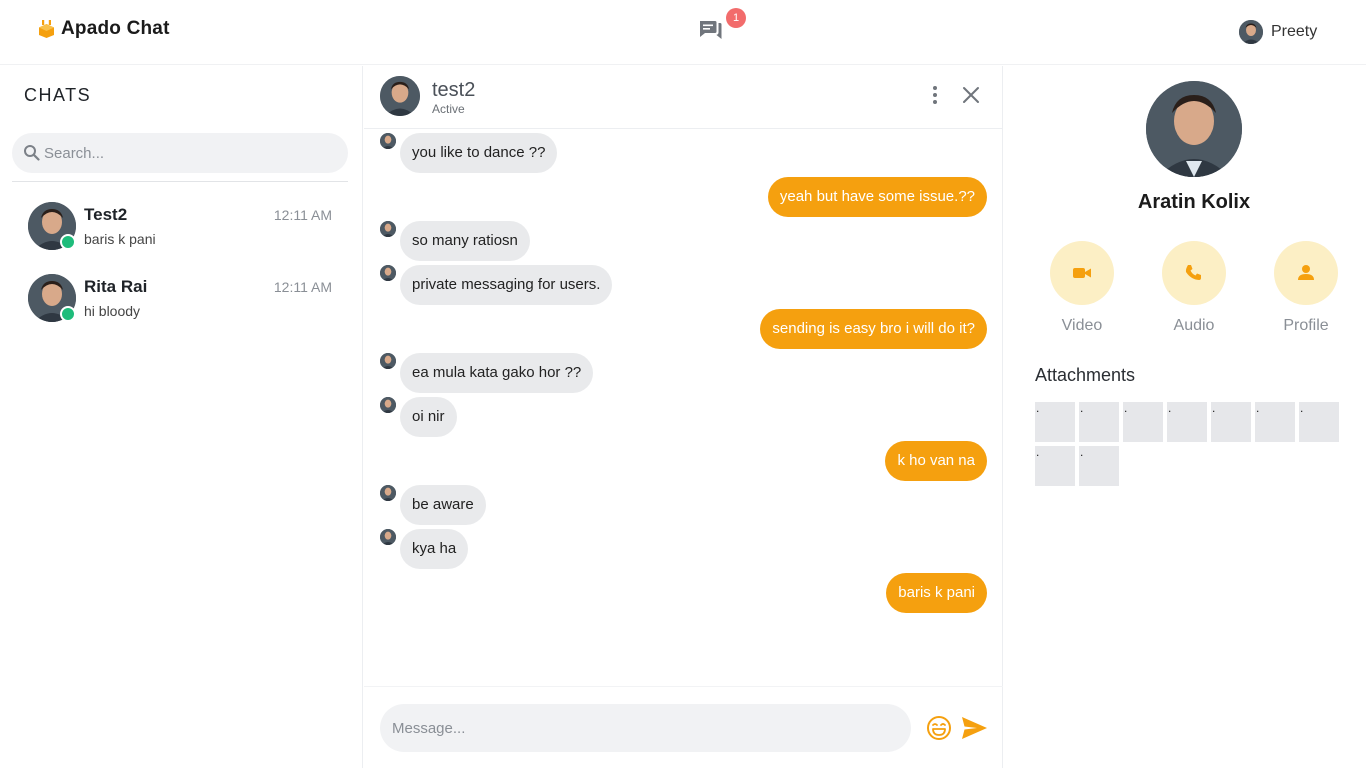 Image resolution: width=1366 pixels, height=768 pixels. What do you see at coordinates (506, 285) in the screenshot?
I see `incoming-message: private messaging for users.` at bounding box center [506, 285].